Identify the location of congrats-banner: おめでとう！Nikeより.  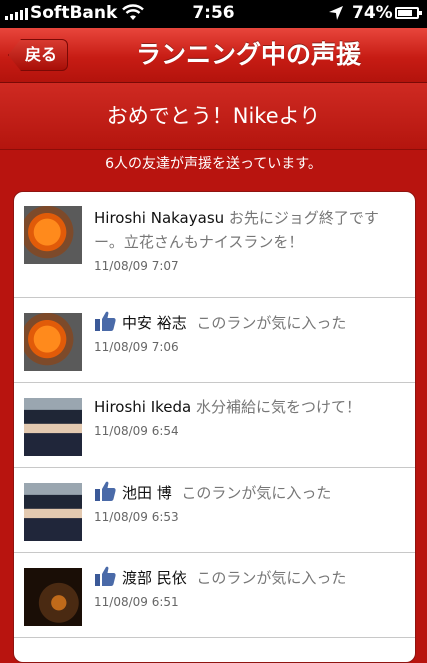
(213, 116).